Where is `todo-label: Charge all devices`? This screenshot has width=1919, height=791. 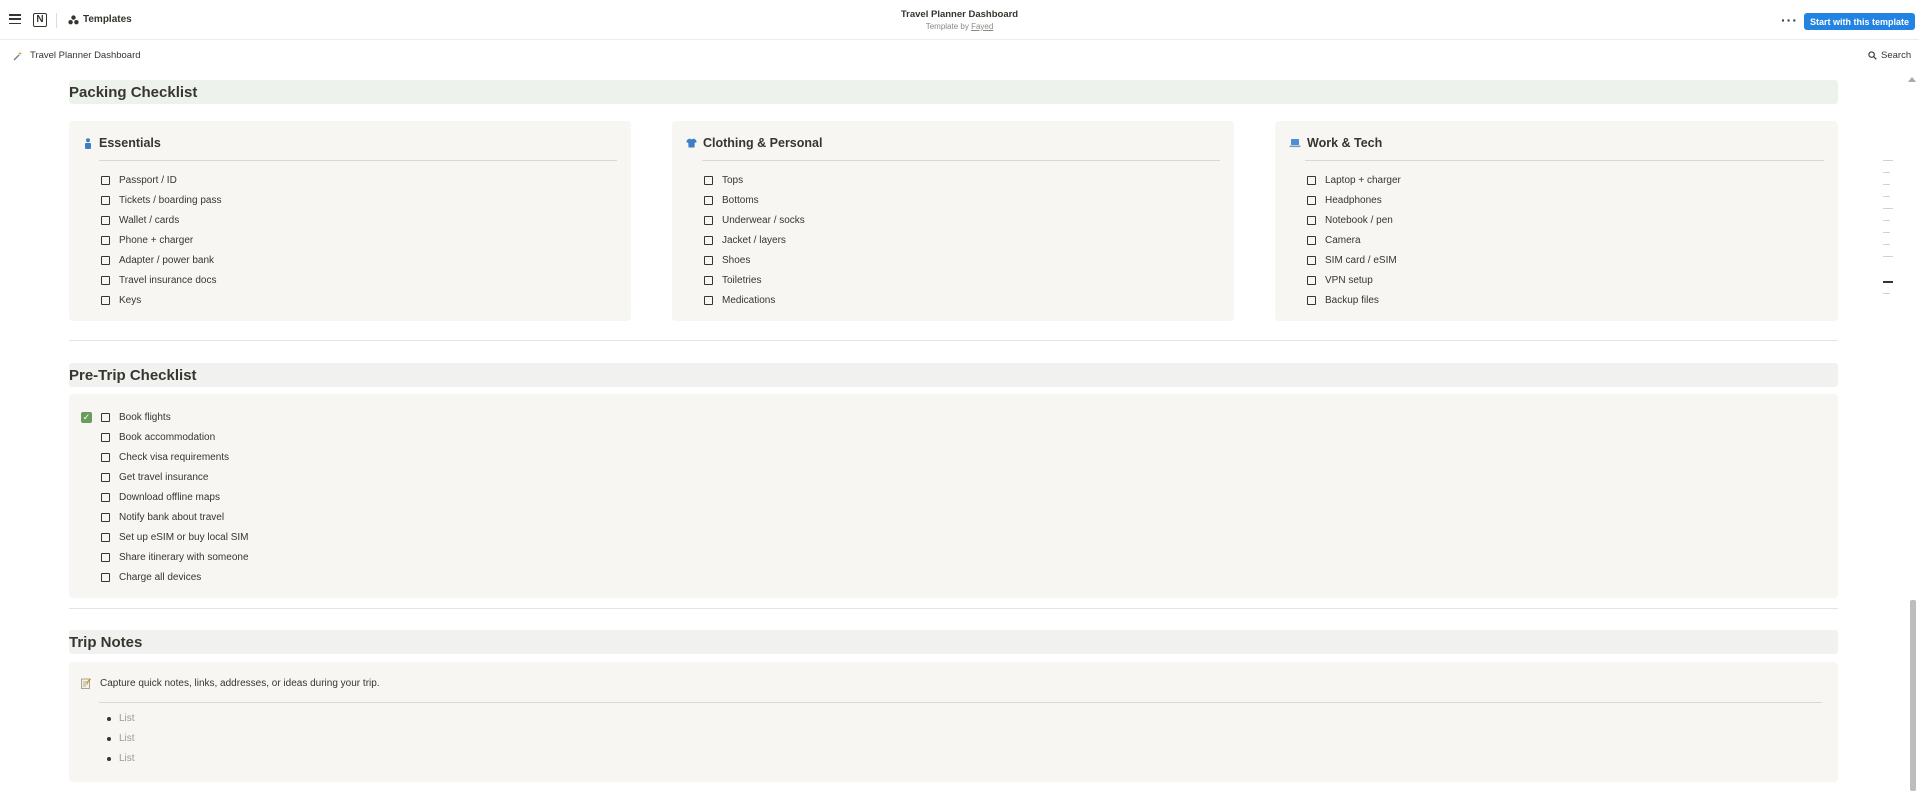 todo-label: Charge all devices is located at coordinates (160, 577).